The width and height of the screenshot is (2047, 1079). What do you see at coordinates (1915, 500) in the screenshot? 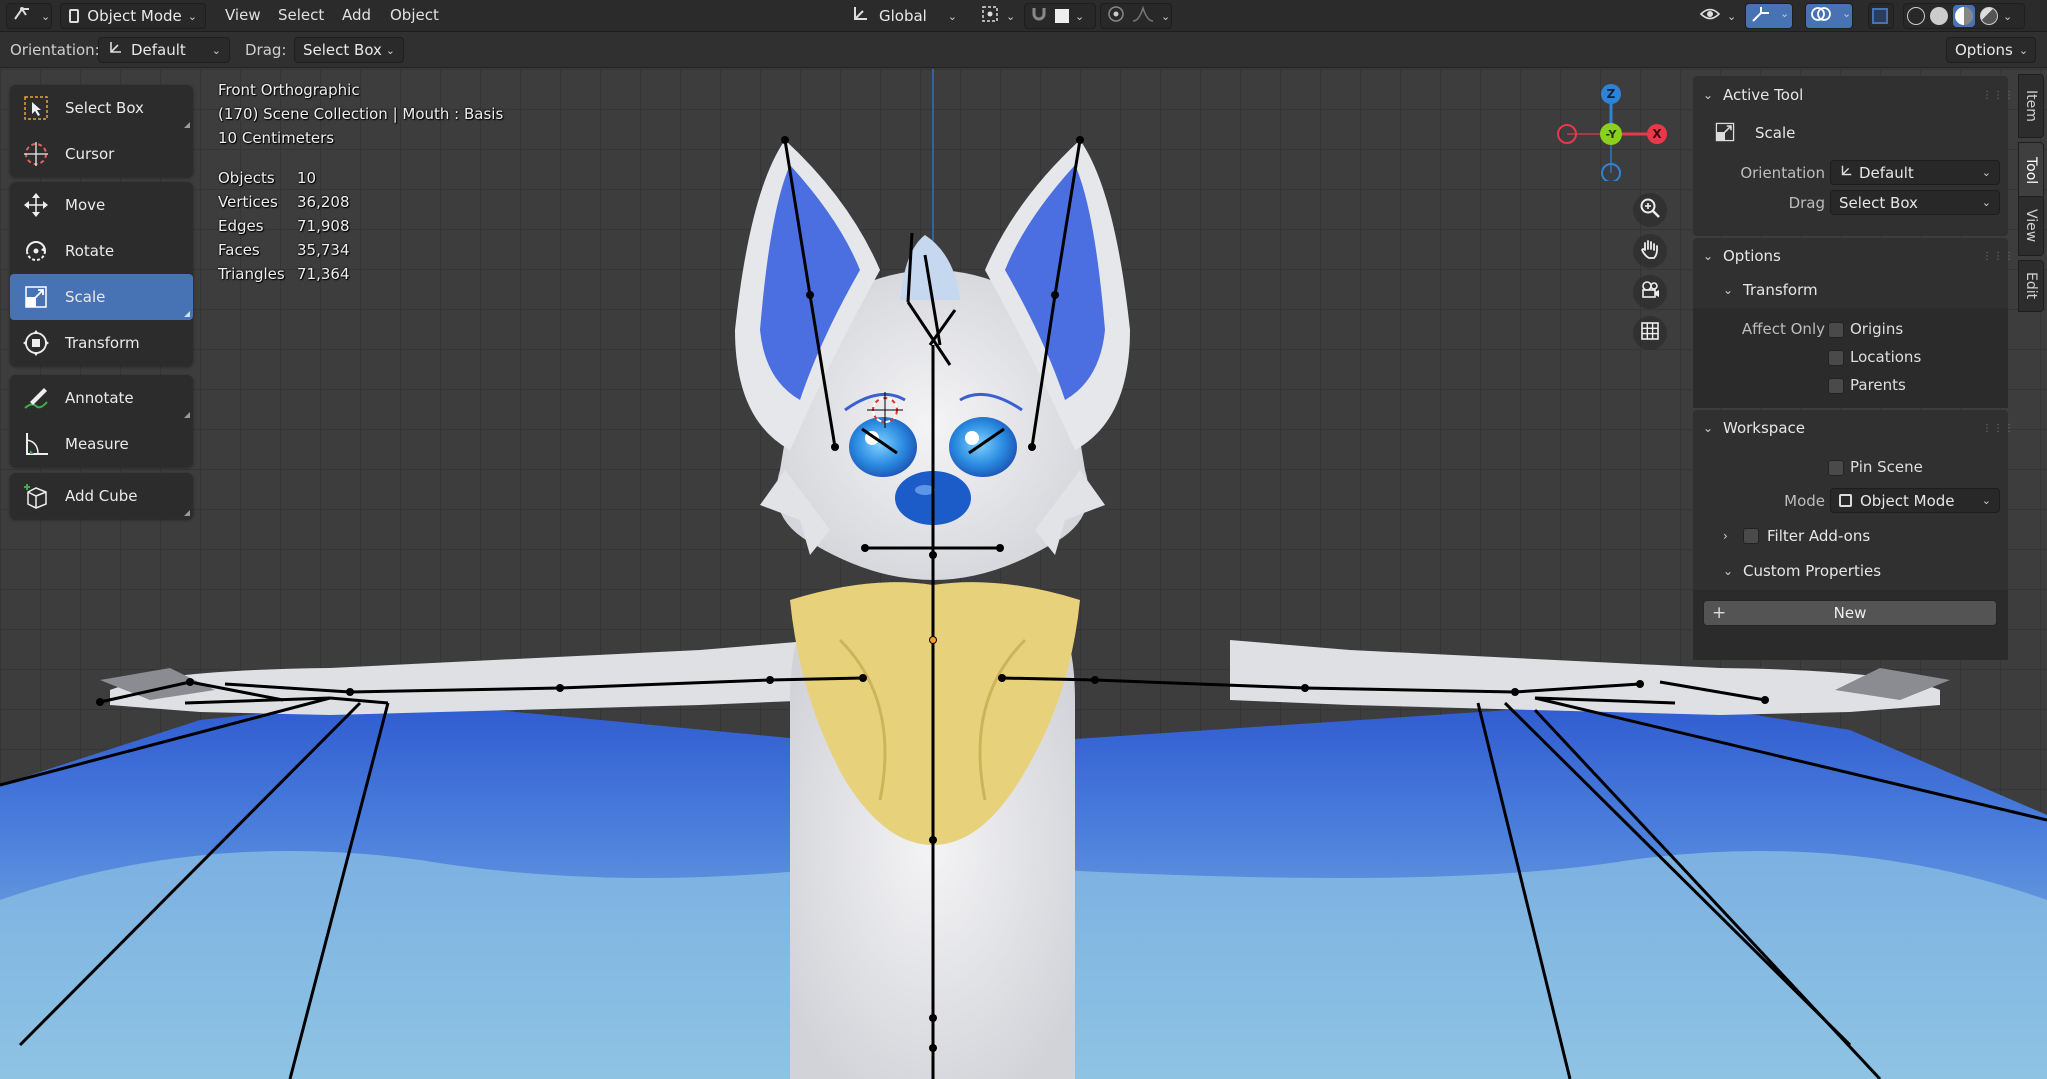
I see `workspace-mode-select: Object Mode ⌄` at bounding box center [1915, 500].